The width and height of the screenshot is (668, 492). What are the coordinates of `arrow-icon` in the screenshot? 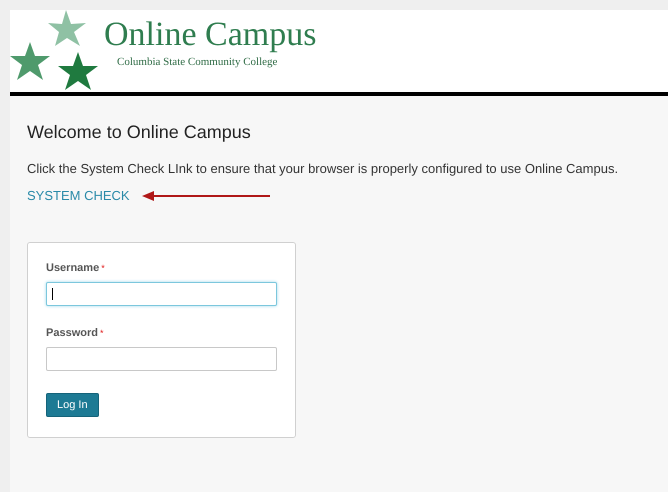 It's located at (207, 196).